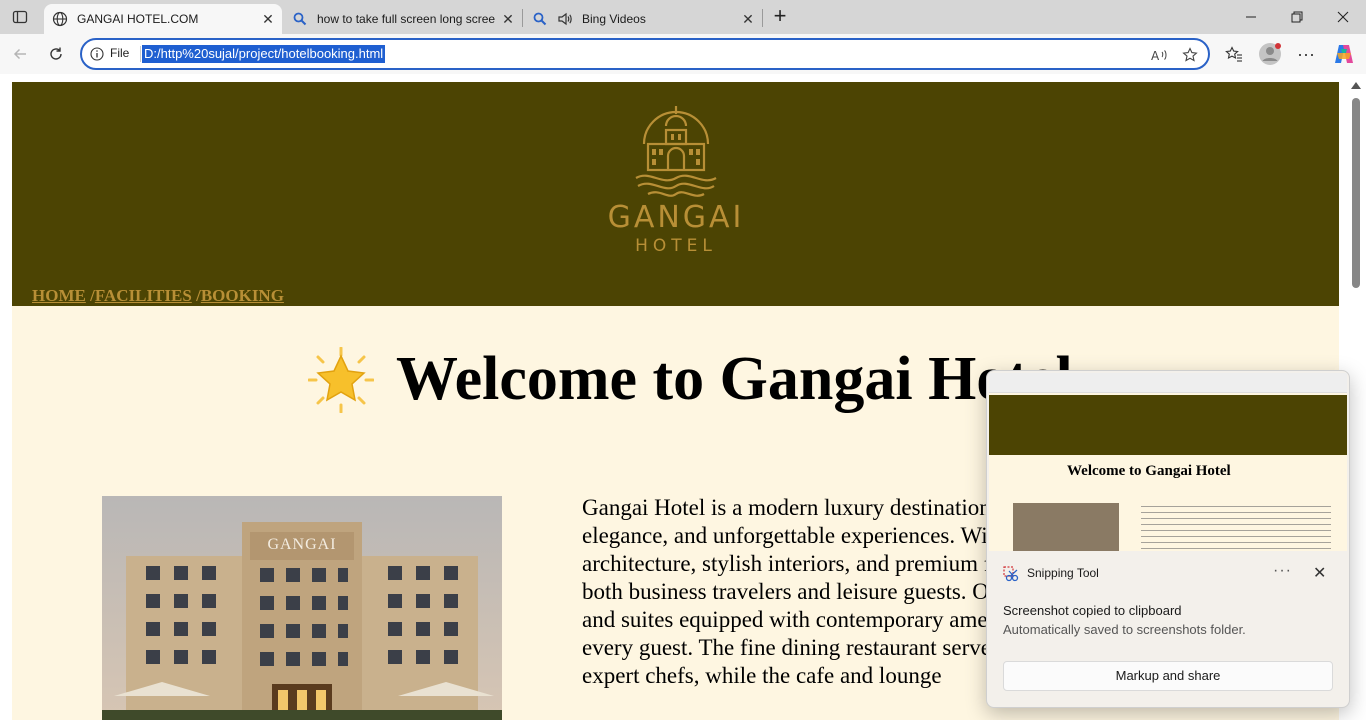 The image size is (1366, 720). Describe the element at coordinates (60, 19) in the screenshot. I see `globe-icon` at that location.